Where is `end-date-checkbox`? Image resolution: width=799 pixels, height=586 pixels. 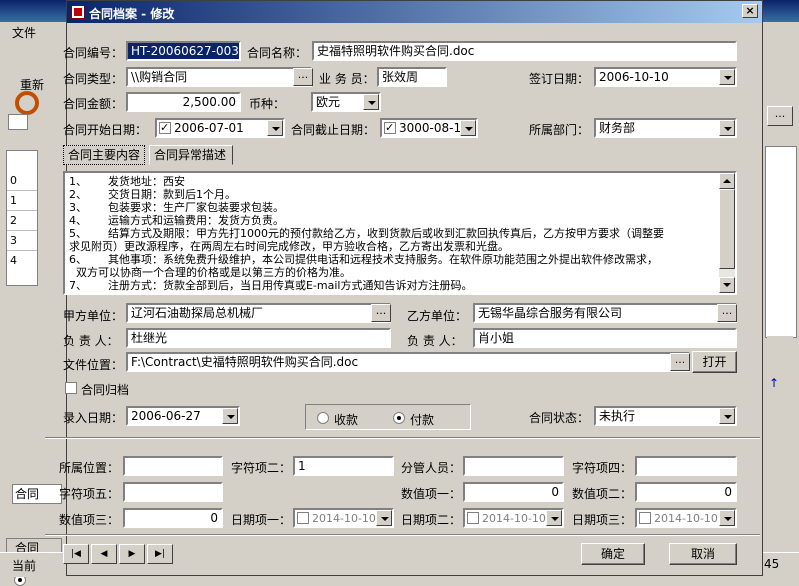 end-date-checkbox is located at coordinates (390, 127).